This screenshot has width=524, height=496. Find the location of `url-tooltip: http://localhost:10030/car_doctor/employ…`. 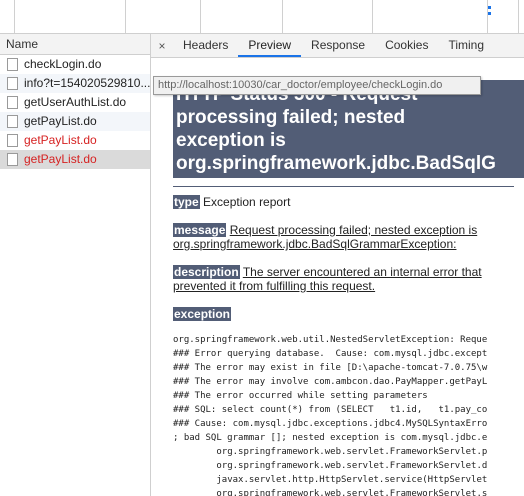

url-tooltip: http://localhost:10030/car_doctor/employ… is located at coordinates (317, 85).